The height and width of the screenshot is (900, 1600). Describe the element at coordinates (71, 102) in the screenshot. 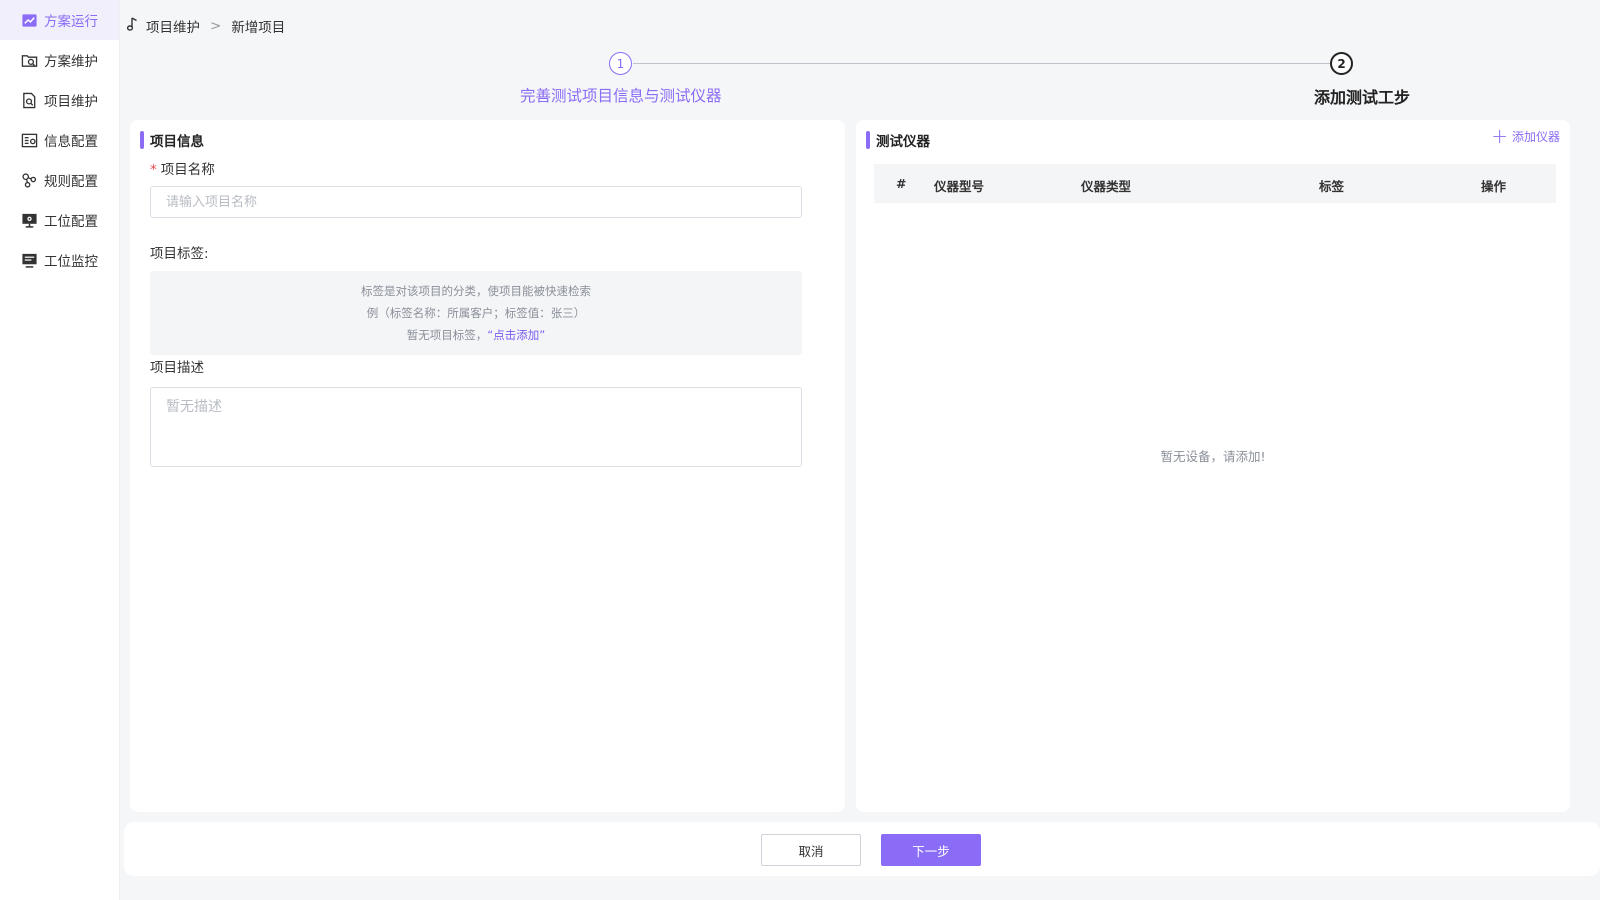

I see `sidebar-item-label: 项目维护` at that location.